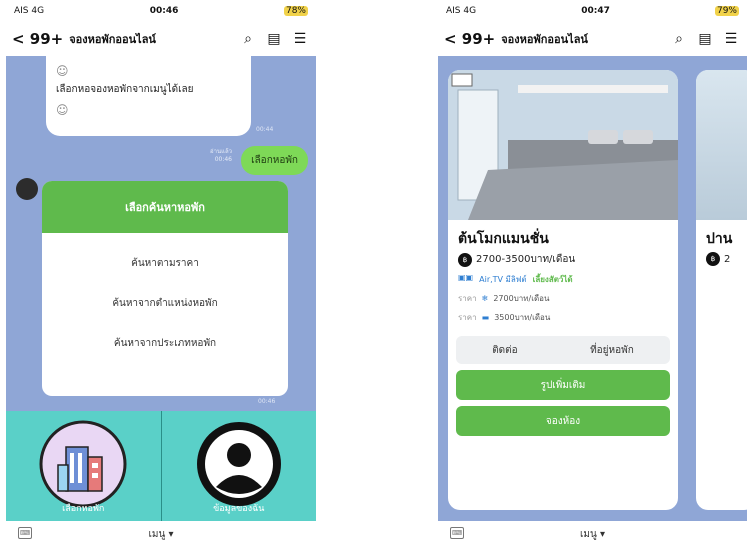 The width and height of the screenshot is (747, 547). What do you see at coordinates (563, 301) in the screenshot?
I see `rent-line: ราคา ❄ 2700บาท/เดือน` at bounding box center [563, 301].